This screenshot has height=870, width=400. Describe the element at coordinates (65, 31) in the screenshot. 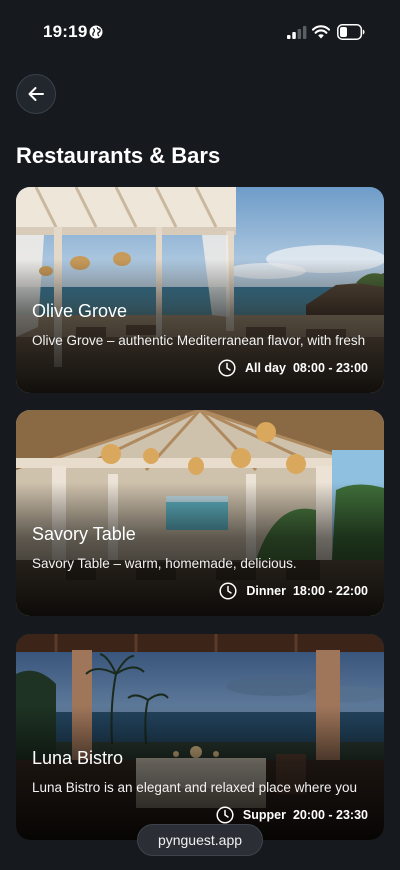

I see `status-time: 19:19` at that location.